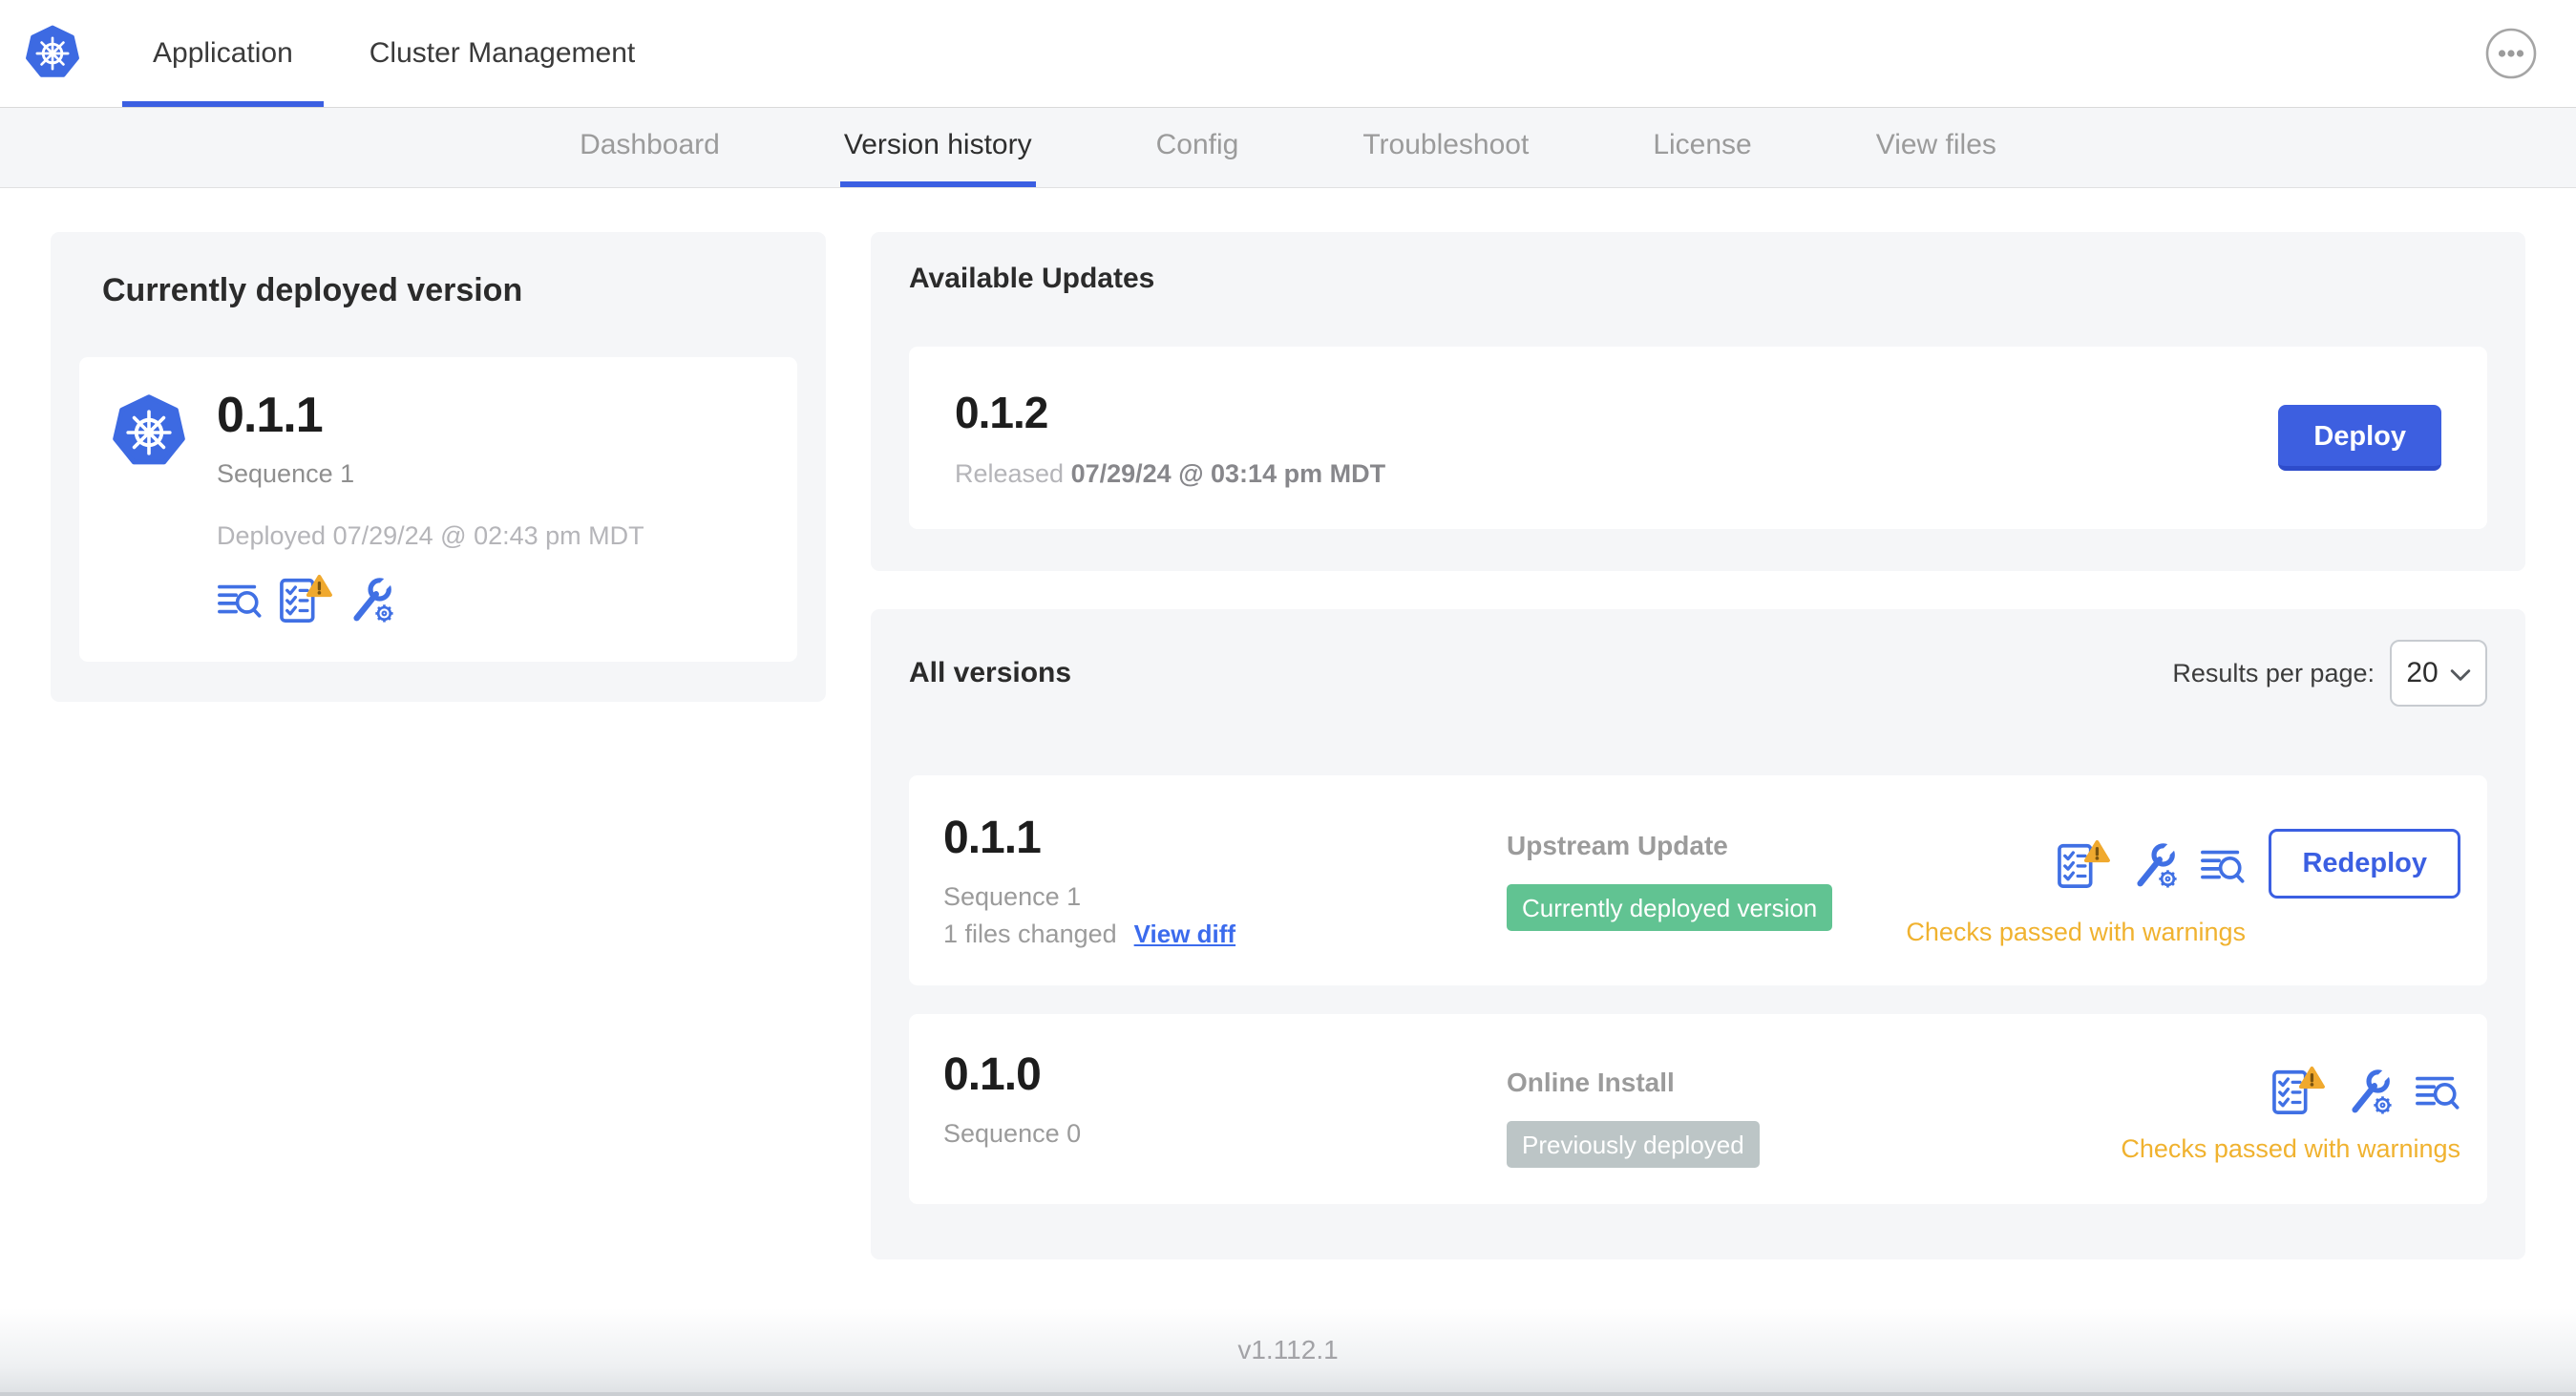  I want to click on all-versions-title: All versions, so click(990, 672).